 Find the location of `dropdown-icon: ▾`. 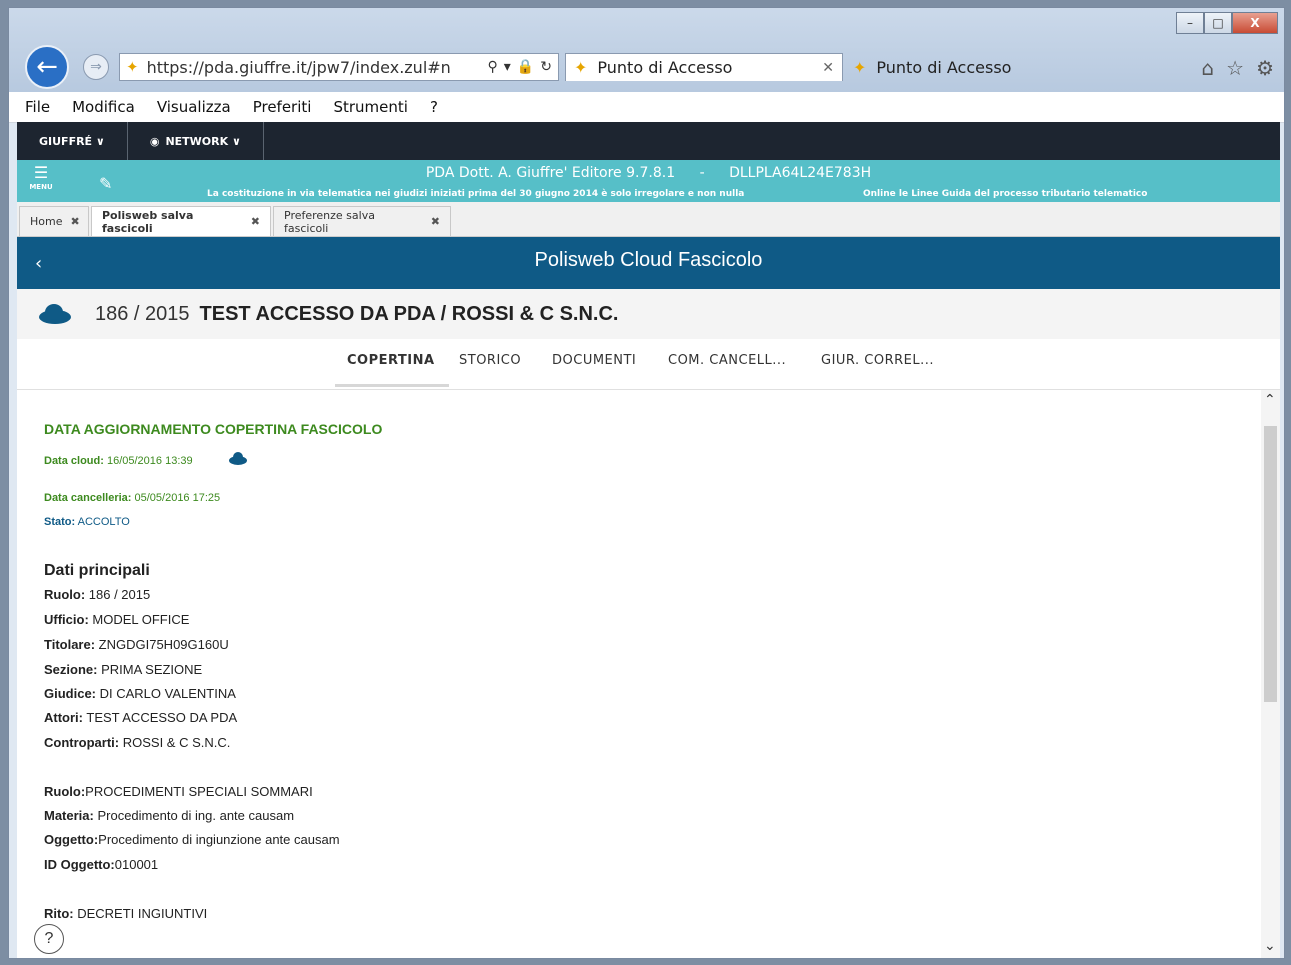

dropdown-icon: ▾ is located at coordinates (507, 67).